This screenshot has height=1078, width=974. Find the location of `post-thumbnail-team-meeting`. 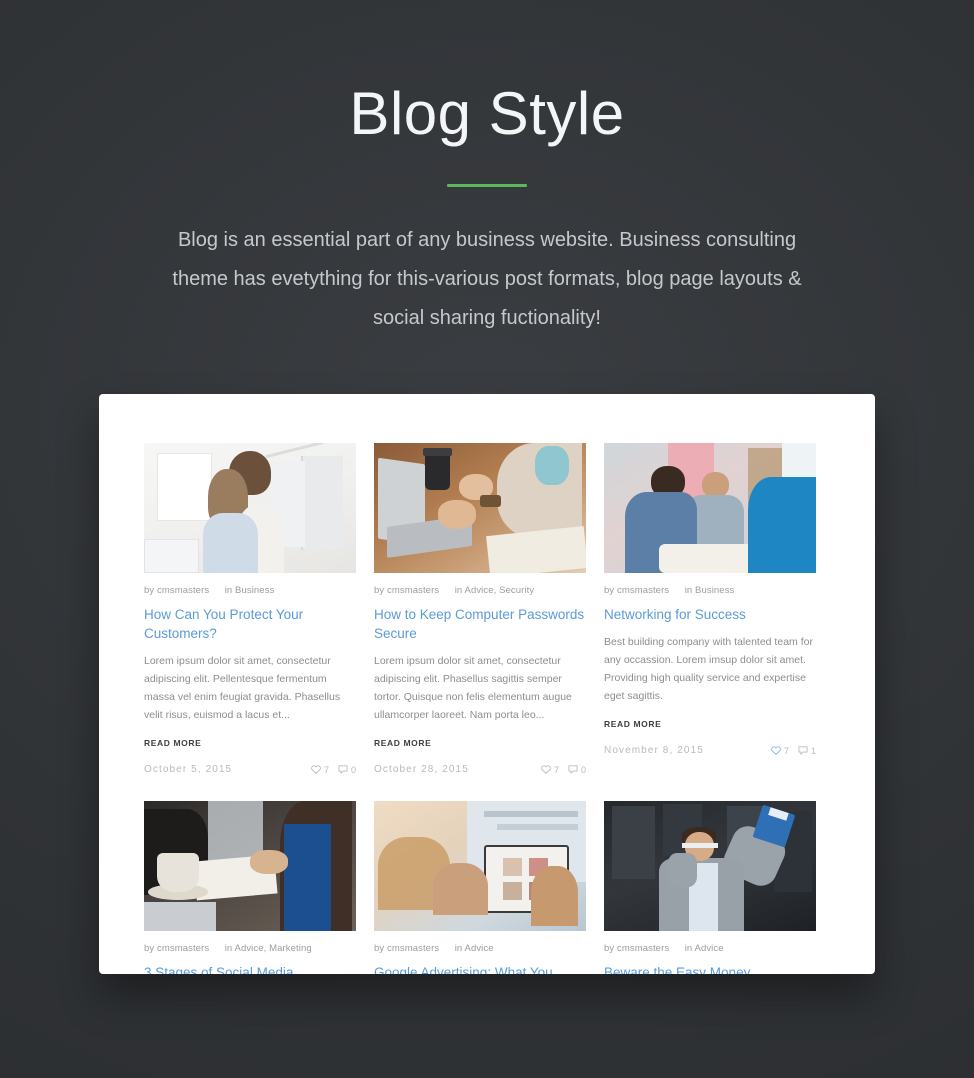

post-thumbnail-team-meeting is located at coordinates (710, 508).